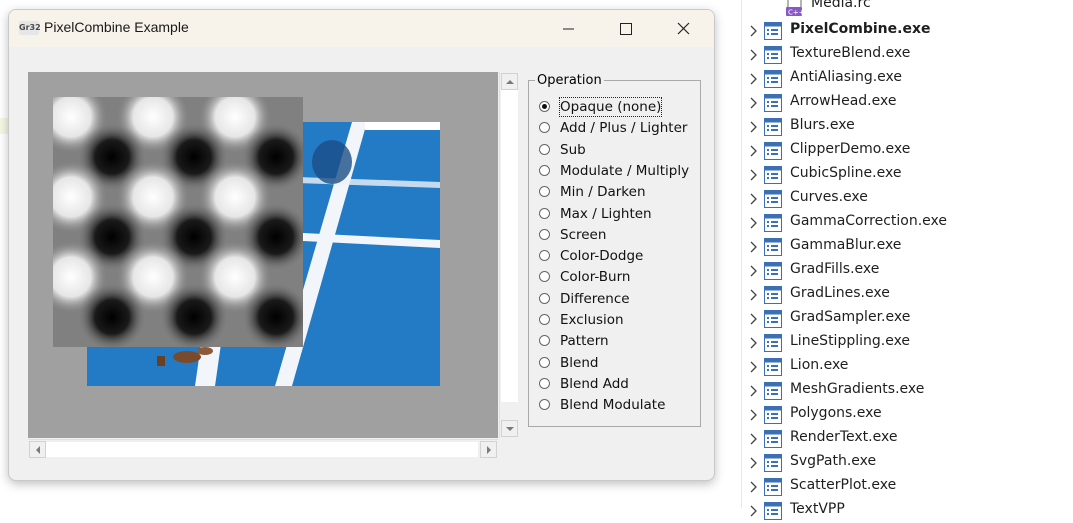 The image size is (1073, 523). Describe the element at coordinates (907, 127) in the screenshot. I see `tree-project-row: Blurs.exe` at that location.